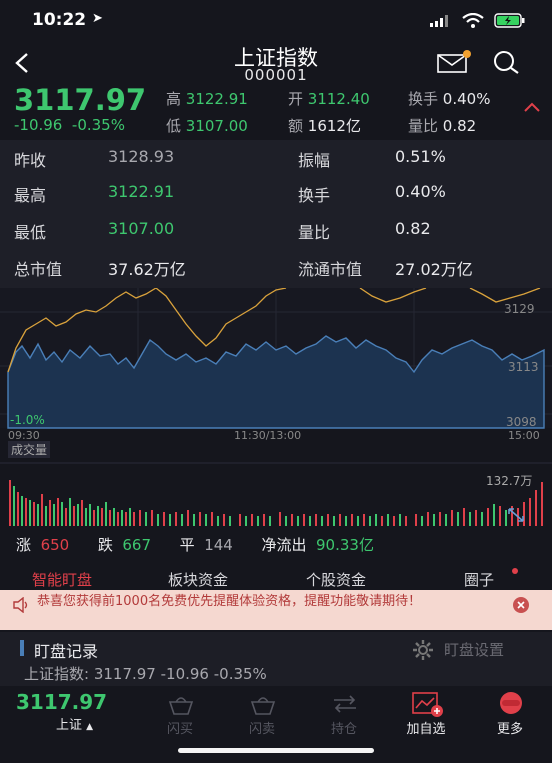  What do you see at coordinates (314, 195) in the screenshot?
I see `detail-label: 换手` at bounding box center [314, 195].